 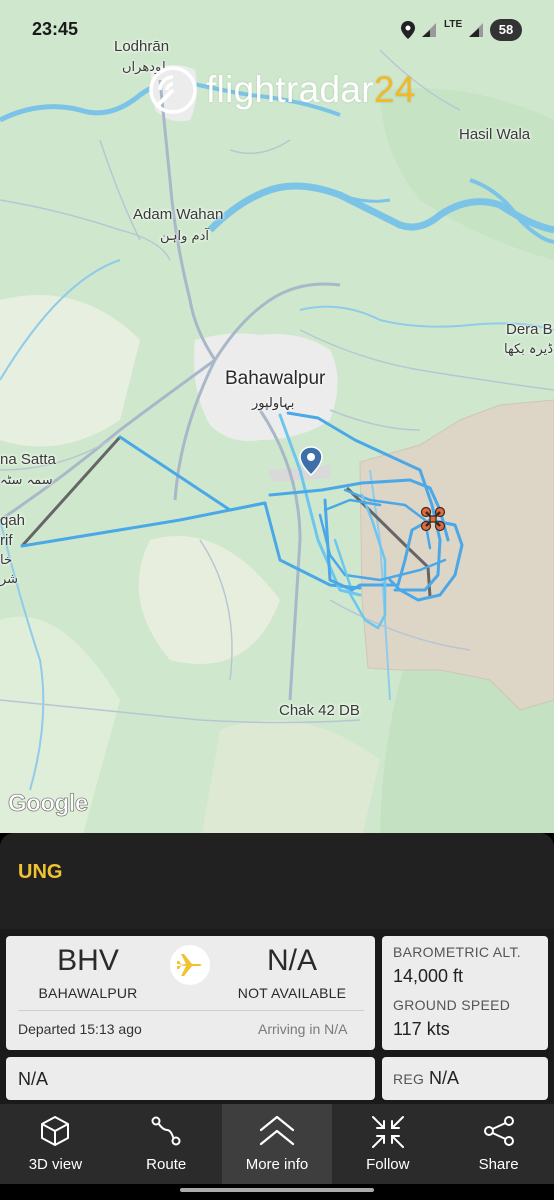 What do you see at coordinates (184, 236) in the screenshot?
I see `map-label-adam-wahan-urdu: آدم واہن` at bounding box center [184, 236].